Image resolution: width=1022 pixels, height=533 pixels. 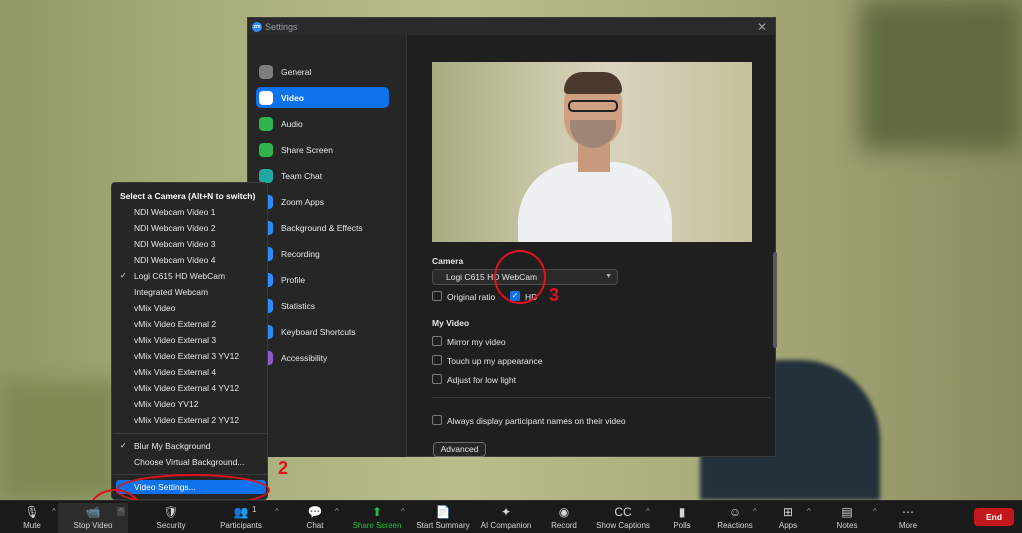 What do you see at coordinates (437, 296) in the screenshot?
I see `original-ratio-checkbox` at bounding box center [437, 296].